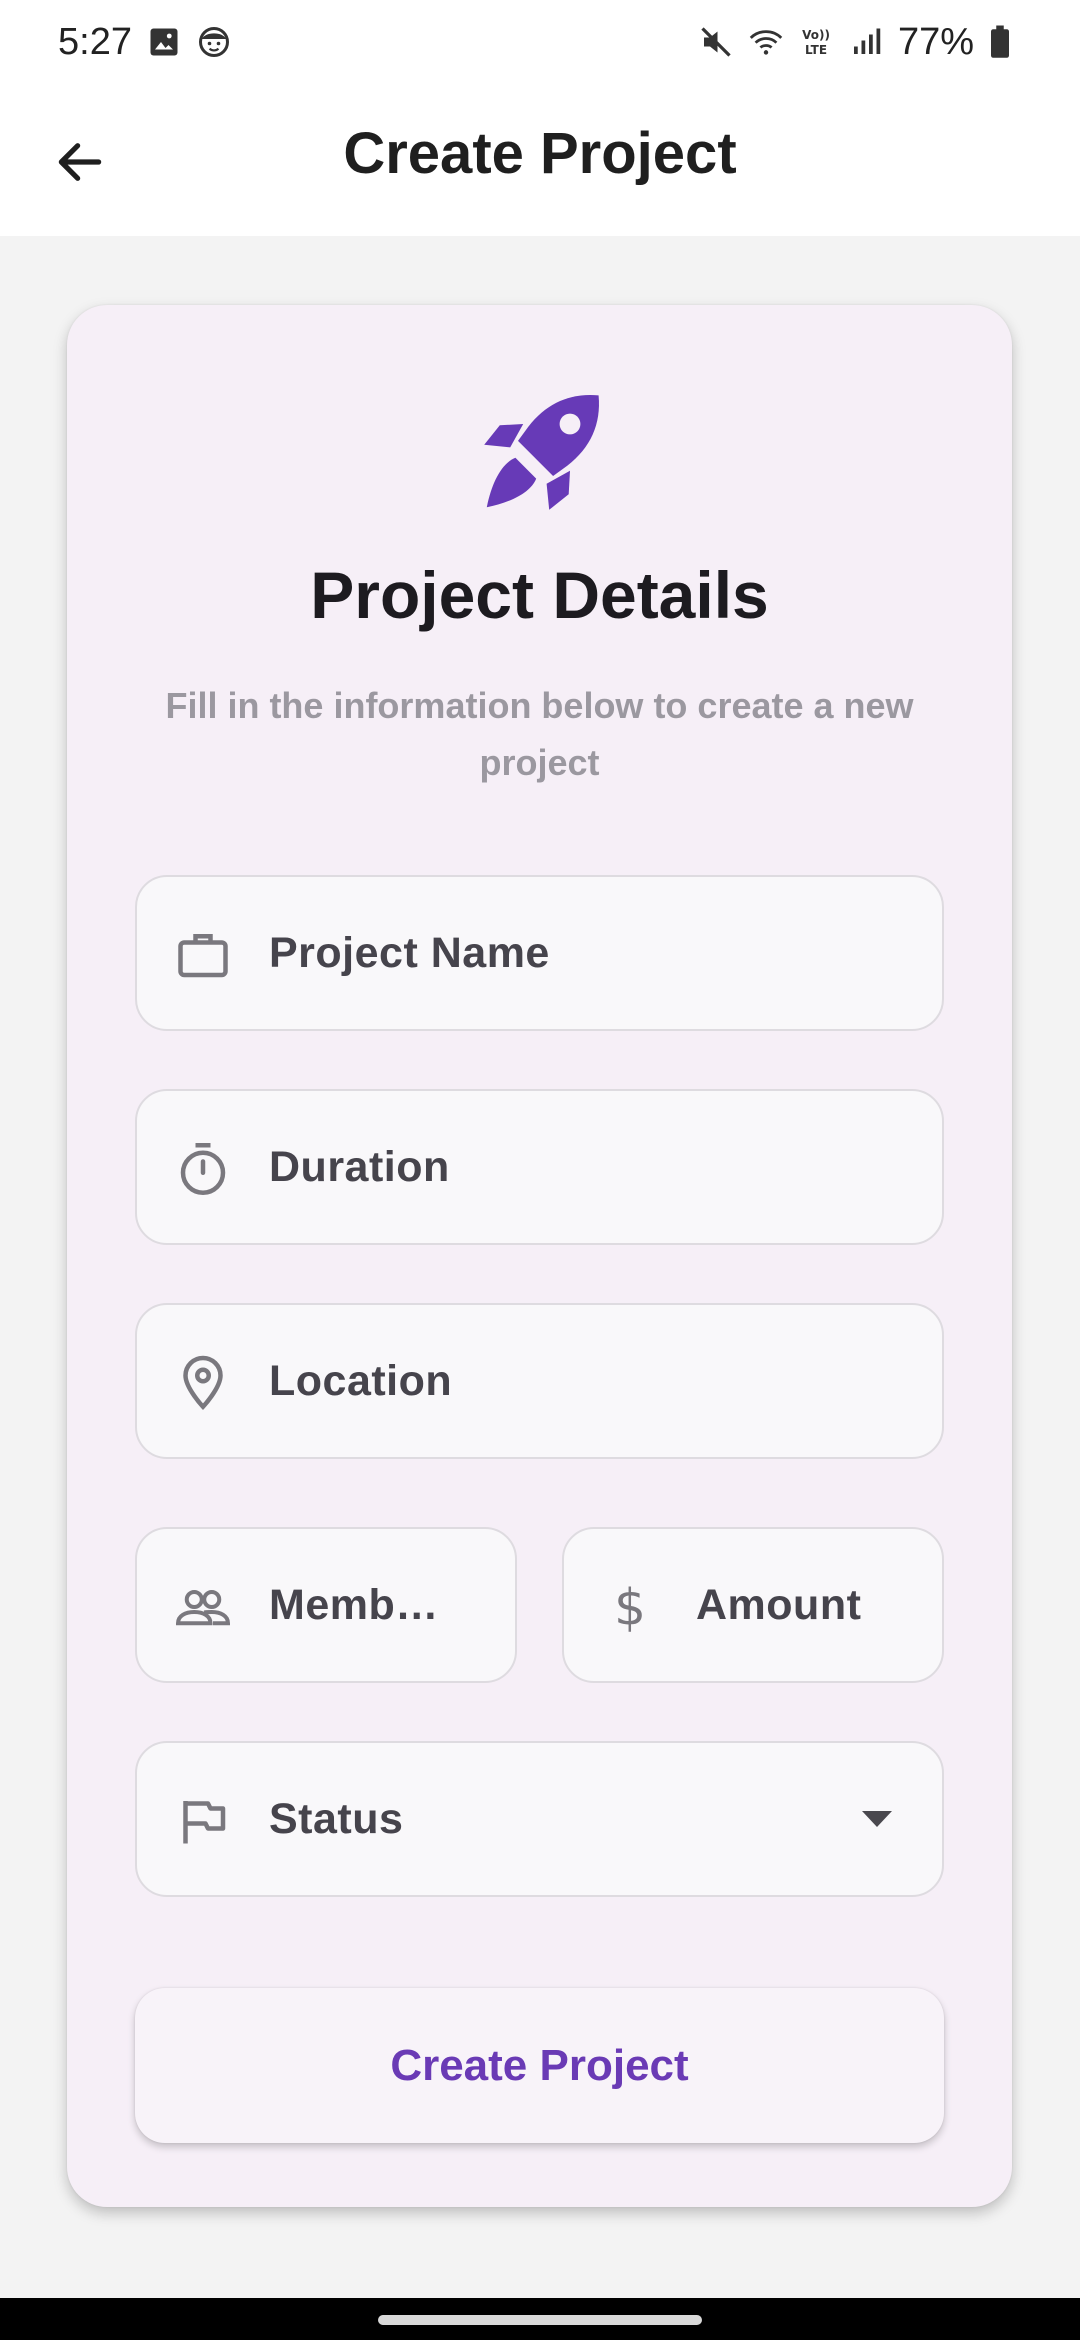 The width and height of the screenshot is (1080, 2340). I want to click on duration-label: Duration, so click(359, 1167).